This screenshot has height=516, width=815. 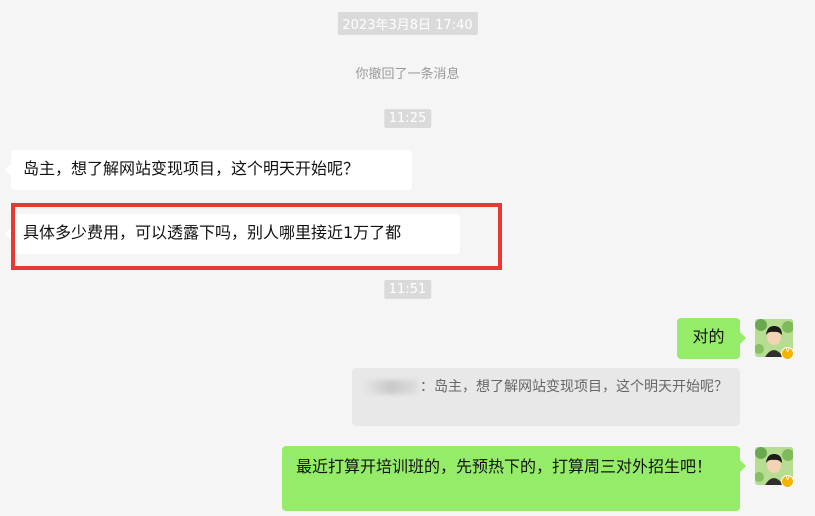 I want to click on message-text: 最近打算开培训班的，先预热下的，打算周三对外招生吧！, so click(x=504, y=466).